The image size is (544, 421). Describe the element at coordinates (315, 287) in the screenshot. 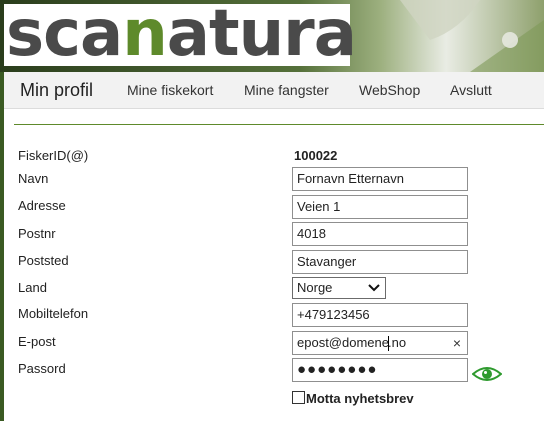

I see `land-select-value: Norge` at that location.